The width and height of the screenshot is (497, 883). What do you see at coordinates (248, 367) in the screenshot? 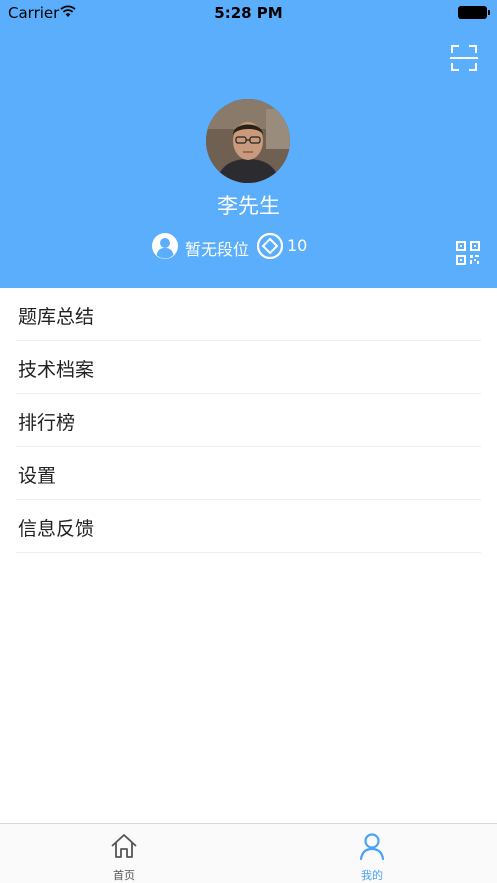
I see `menu-item-technical-profile: 技术档案` at bounding box center [248, 367].